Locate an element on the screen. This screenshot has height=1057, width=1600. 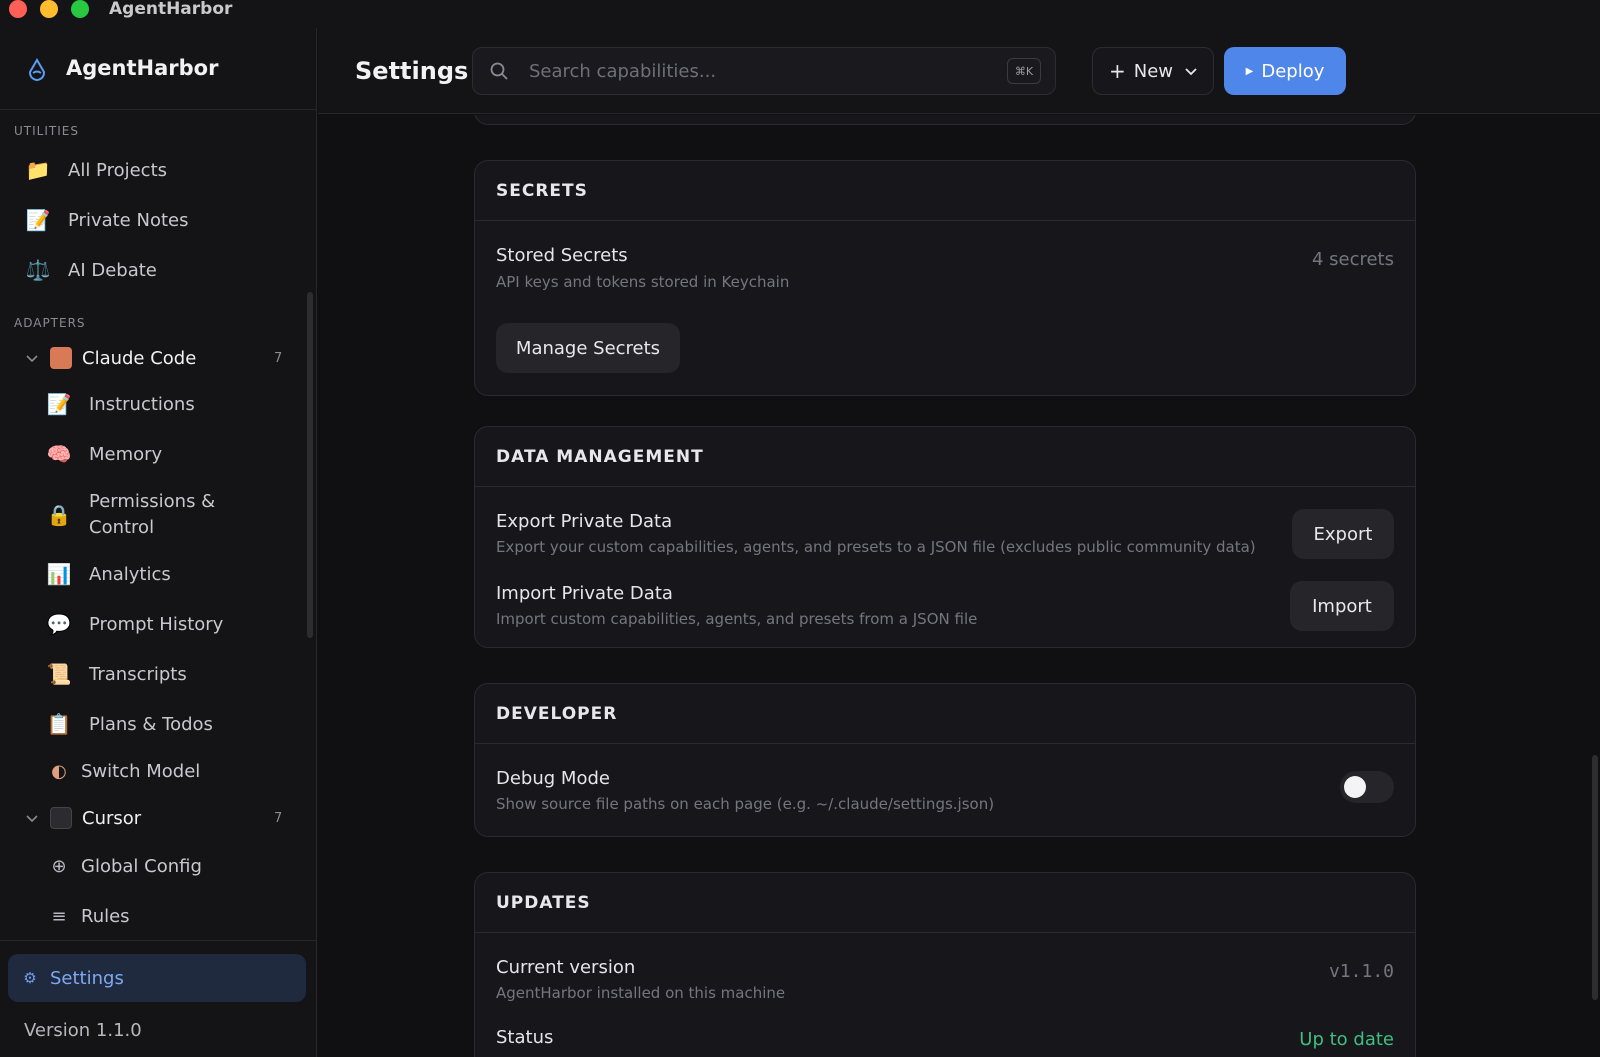
adapter-count: 7 is located at coordinates (278, 818).